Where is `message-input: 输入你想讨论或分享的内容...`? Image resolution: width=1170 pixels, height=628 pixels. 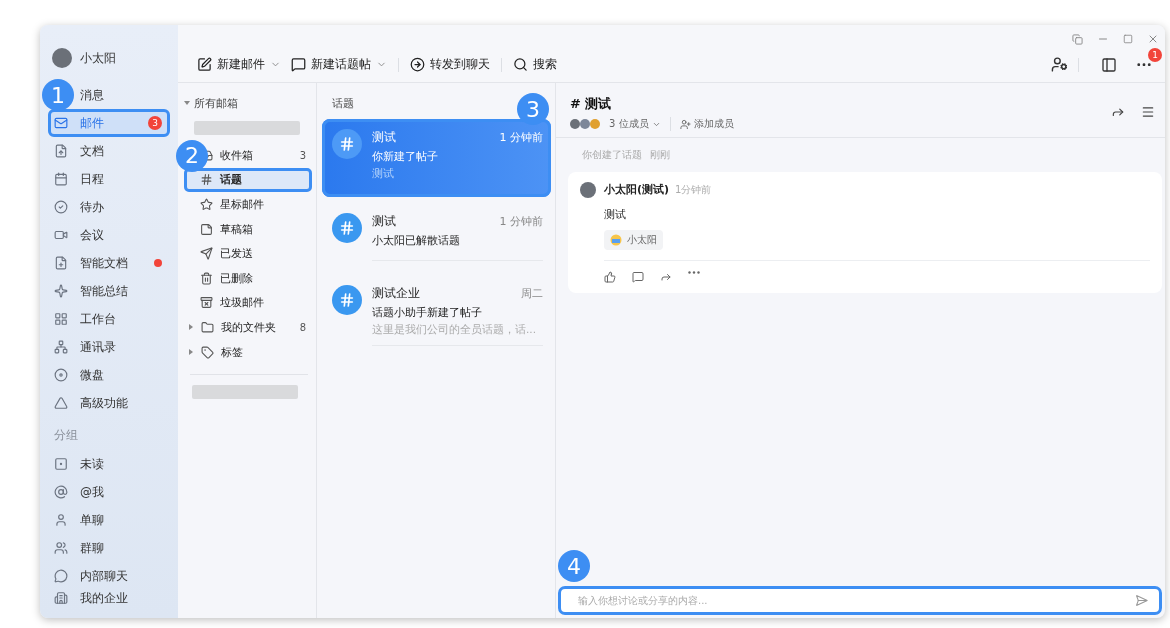 message-input: 输入你想讨论或分享的内容... is located at coordinates (860, 600).